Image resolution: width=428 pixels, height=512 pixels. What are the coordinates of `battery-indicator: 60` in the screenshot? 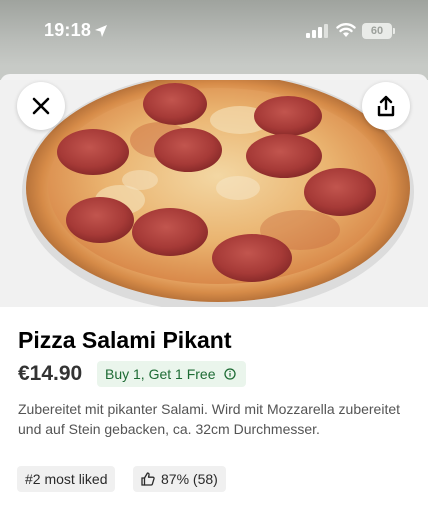 It's located at (377, 31).